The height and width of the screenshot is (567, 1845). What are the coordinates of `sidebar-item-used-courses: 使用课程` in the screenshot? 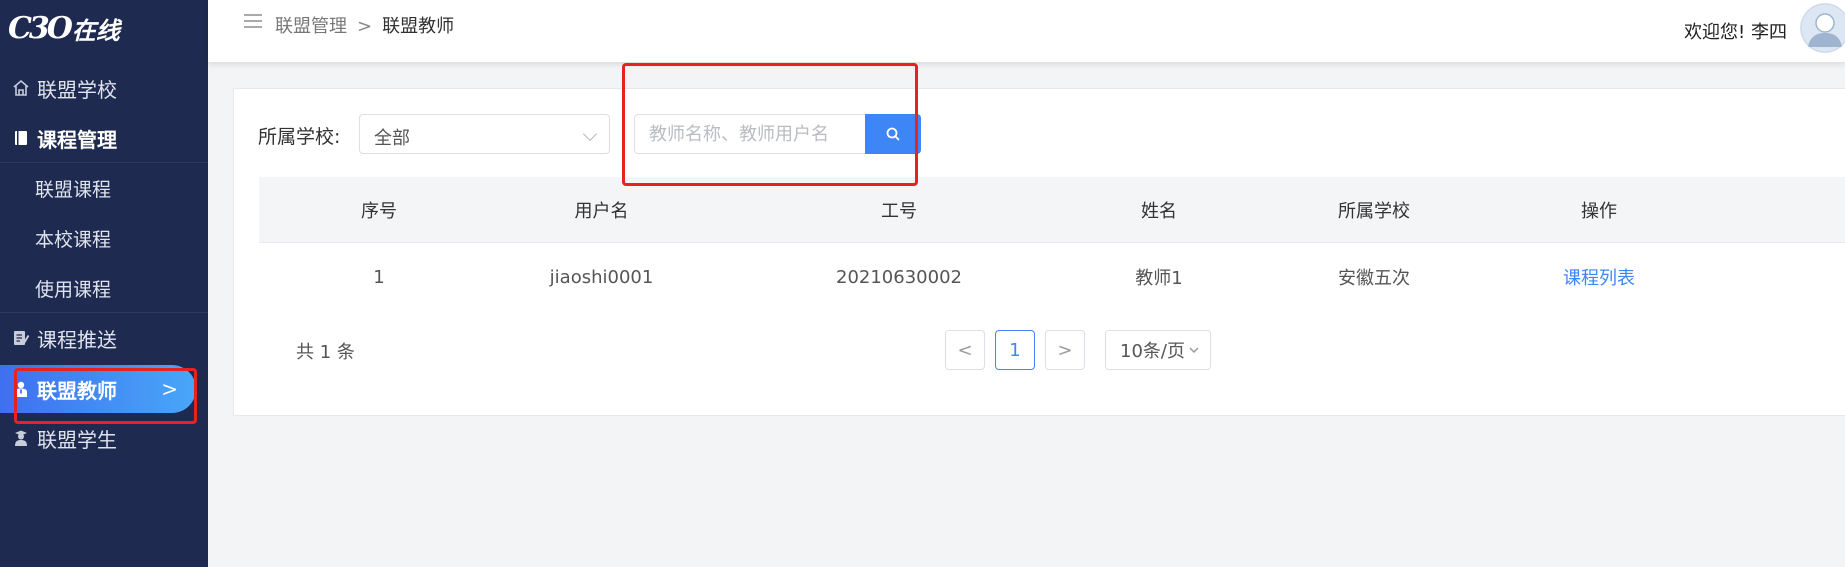 It's located at (104, 288).